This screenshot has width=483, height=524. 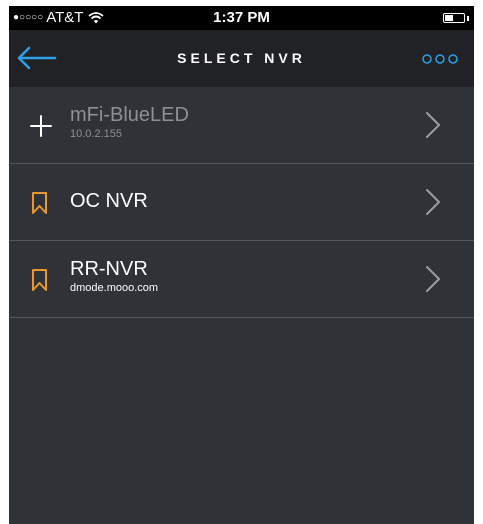 What do you see at coordinates (41, 126) in the screenshot?
I see `plus-icon` at bounding box center [41, 126].